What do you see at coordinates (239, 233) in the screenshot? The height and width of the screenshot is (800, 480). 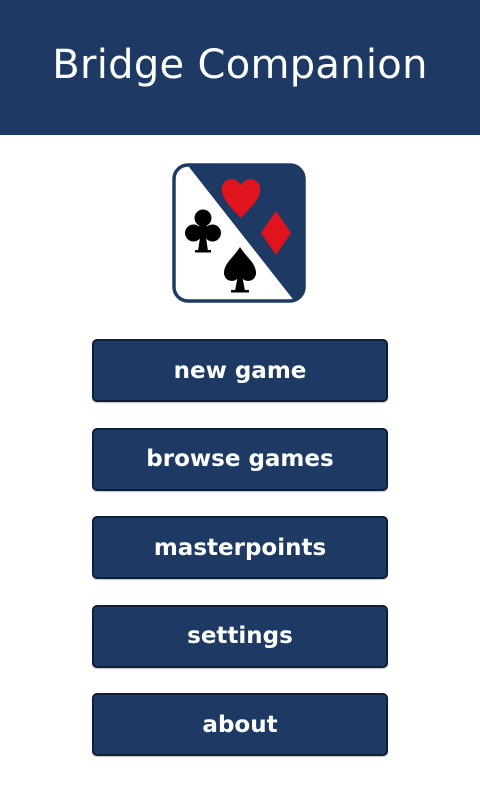 I see `card-suits-logo-icon` at bounding box center [239, 233].